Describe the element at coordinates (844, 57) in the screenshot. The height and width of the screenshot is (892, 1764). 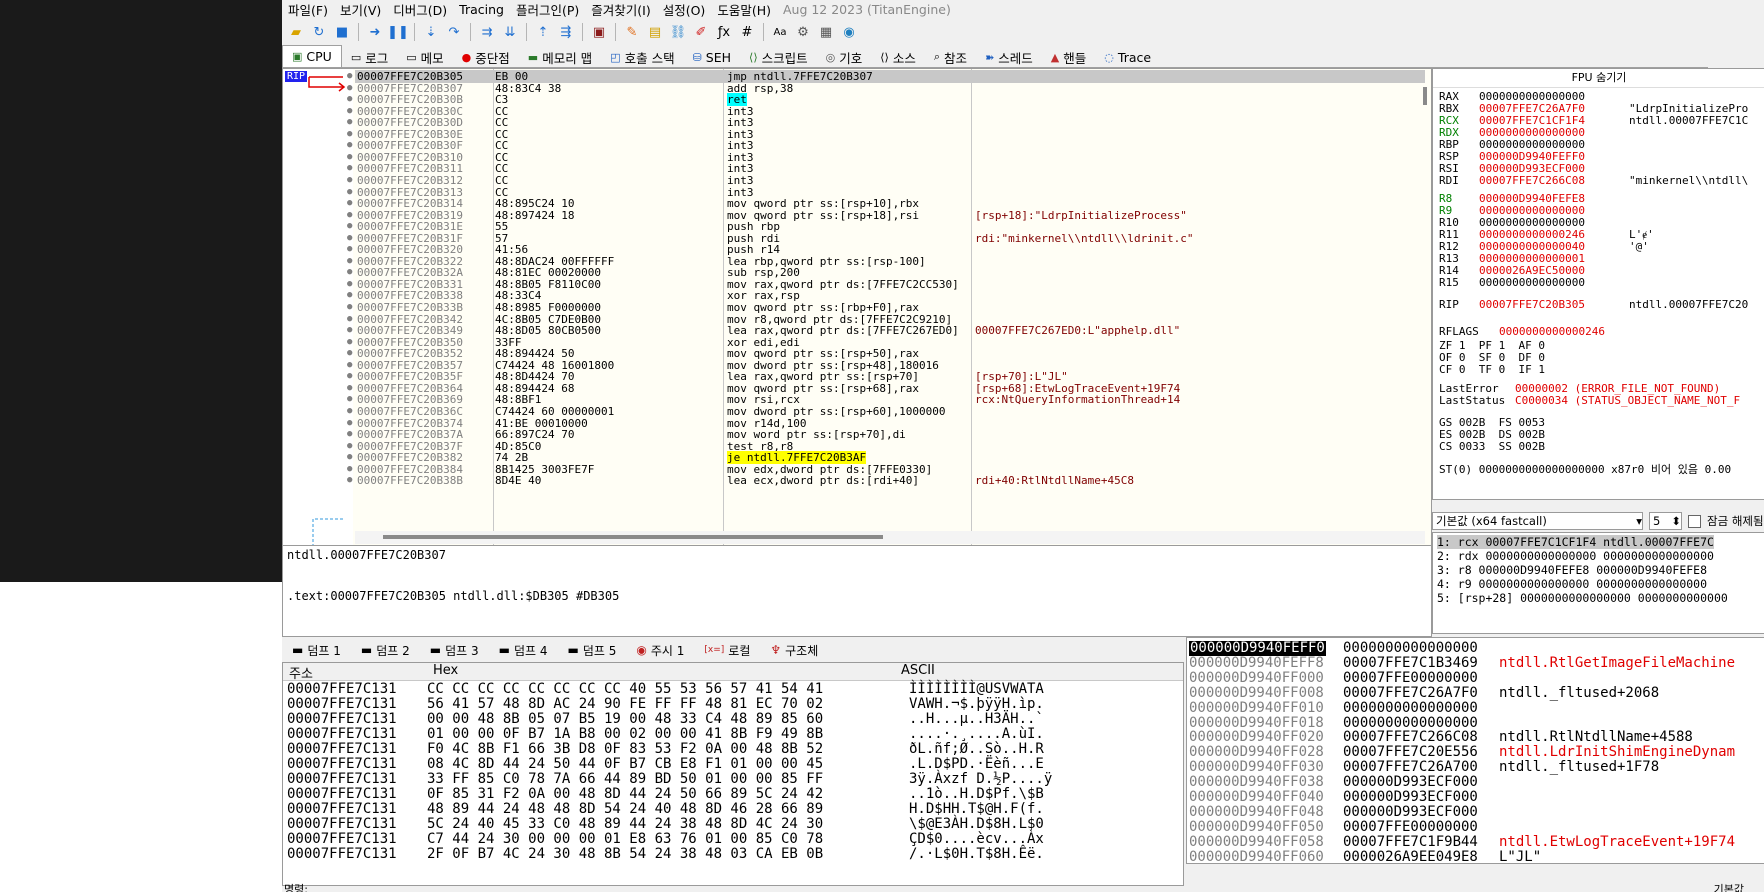
I see `tab-symbols: ◎ 기호` at that location.